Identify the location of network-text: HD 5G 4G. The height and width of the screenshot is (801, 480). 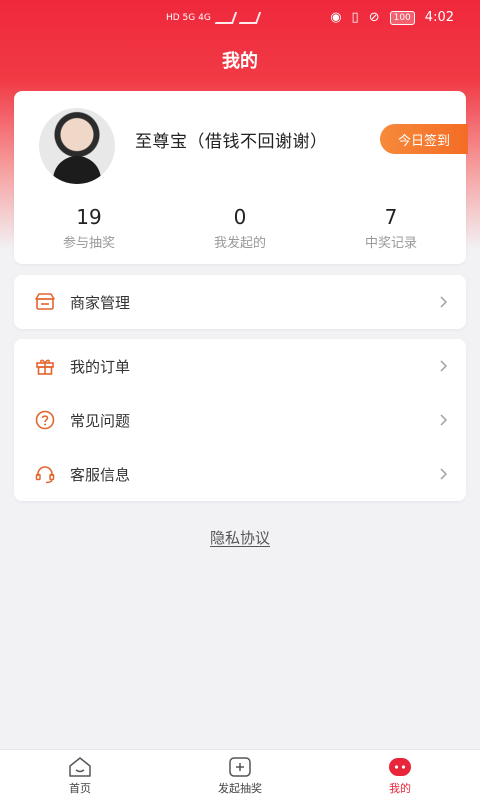
(188, 18).